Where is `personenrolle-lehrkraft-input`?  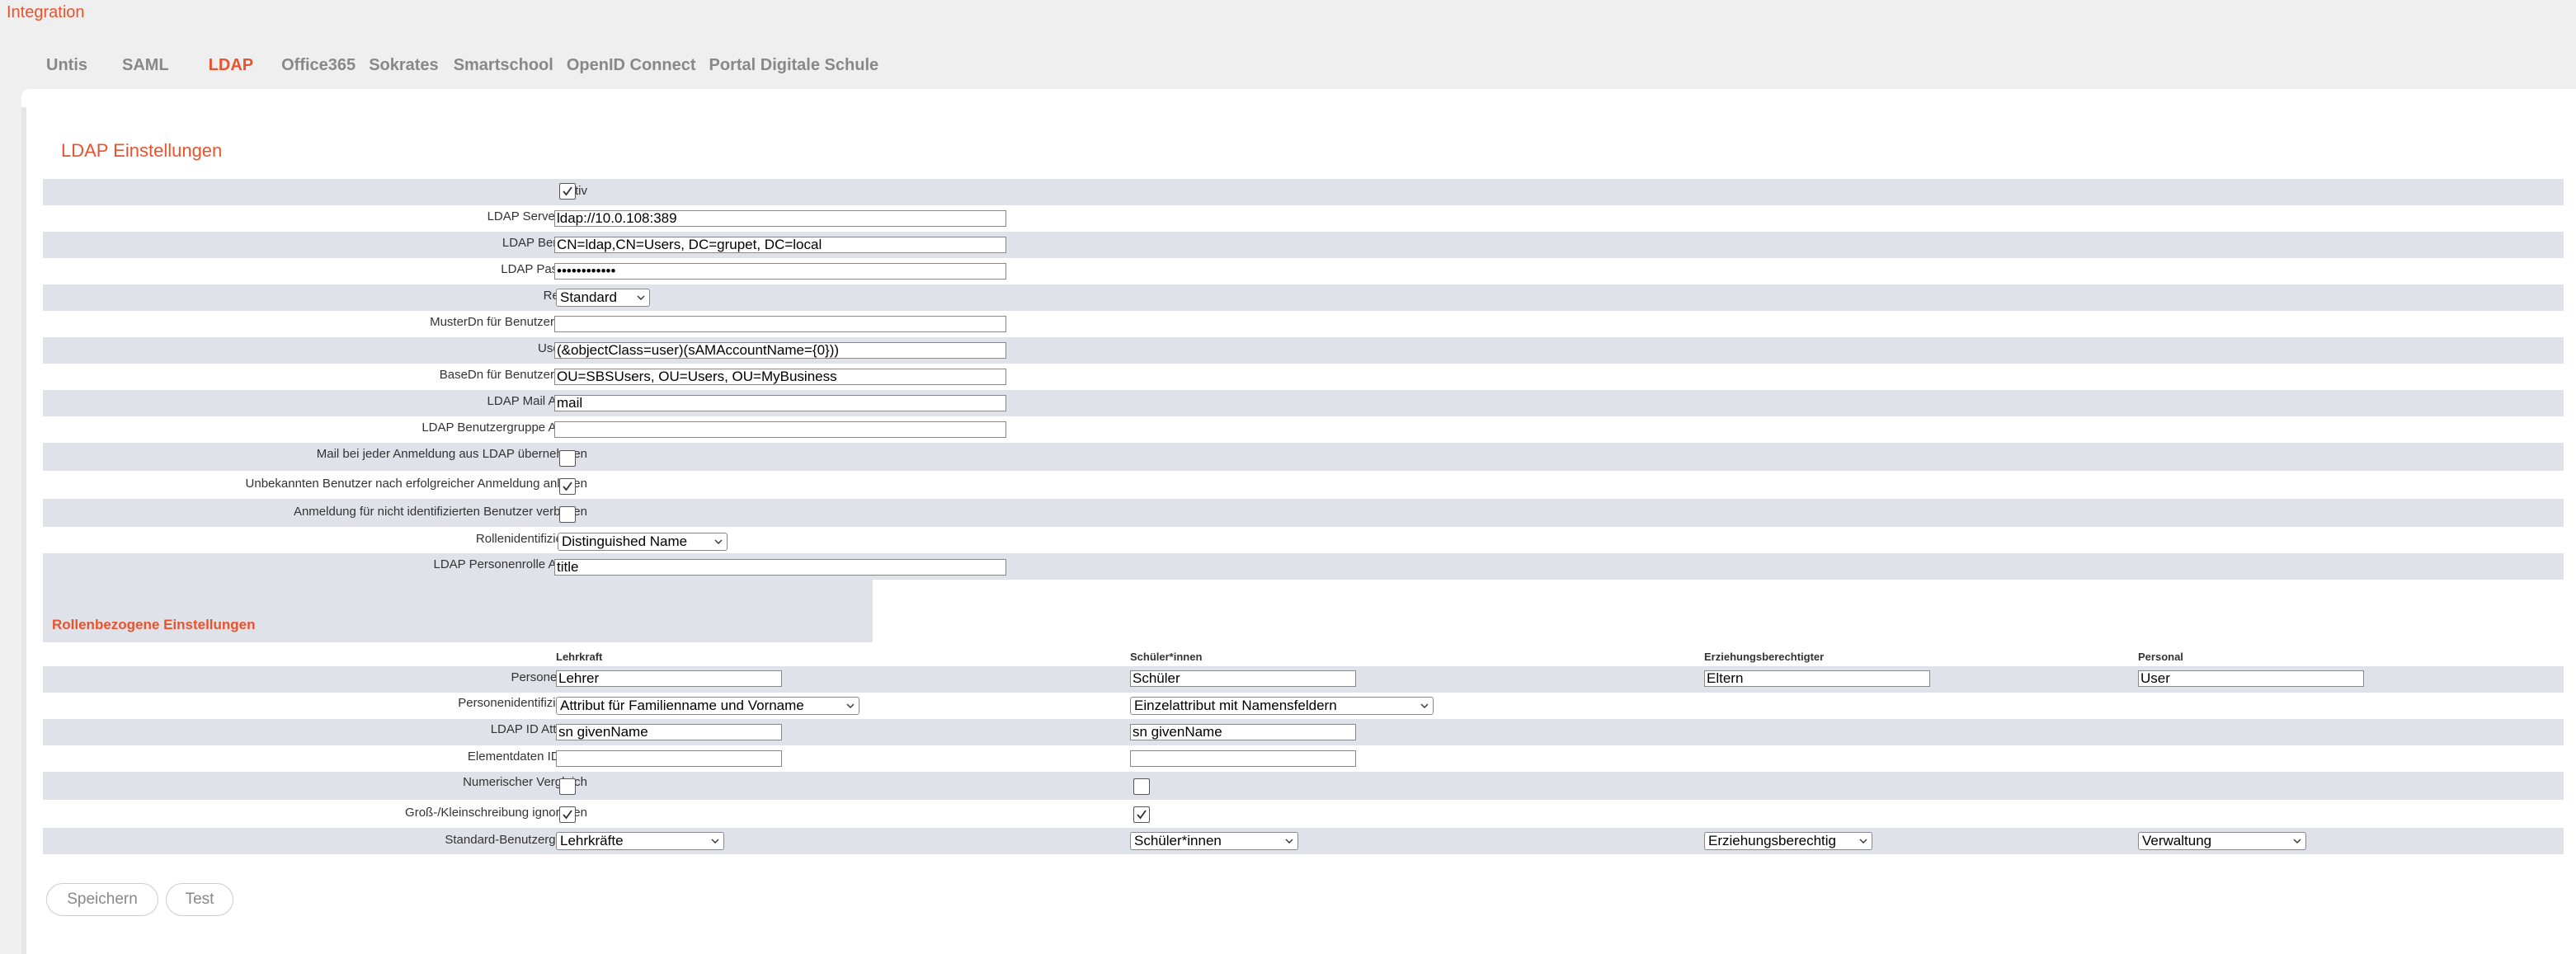 personenrolle-lehrkraft-input is located at coordinates (669, 678).